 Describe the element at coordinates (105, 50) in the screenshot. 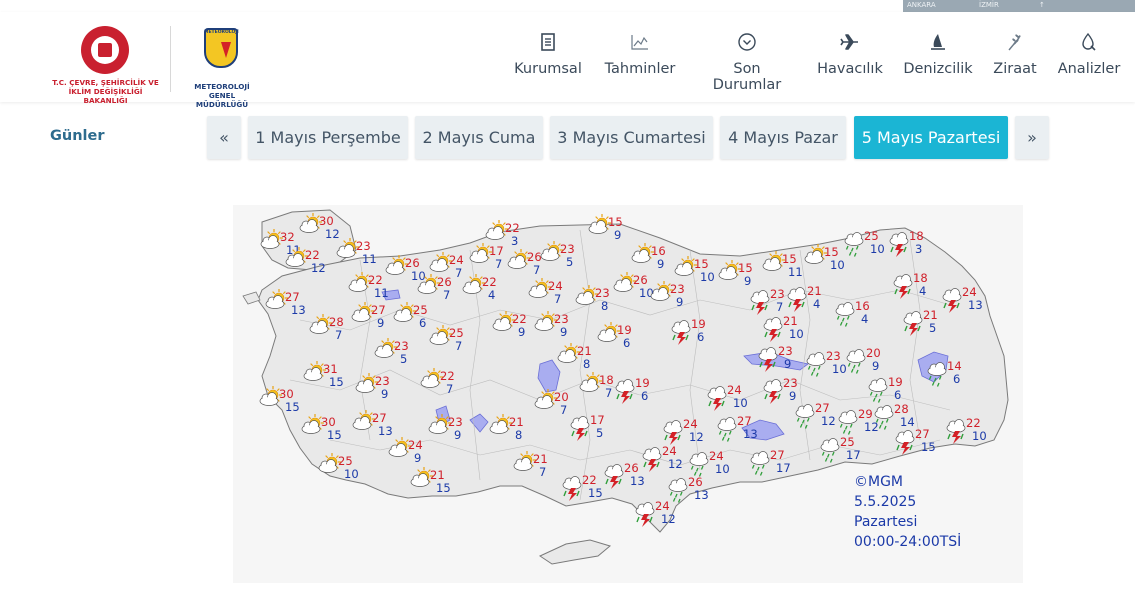

I see `ministry-emblem-icon` at that location.